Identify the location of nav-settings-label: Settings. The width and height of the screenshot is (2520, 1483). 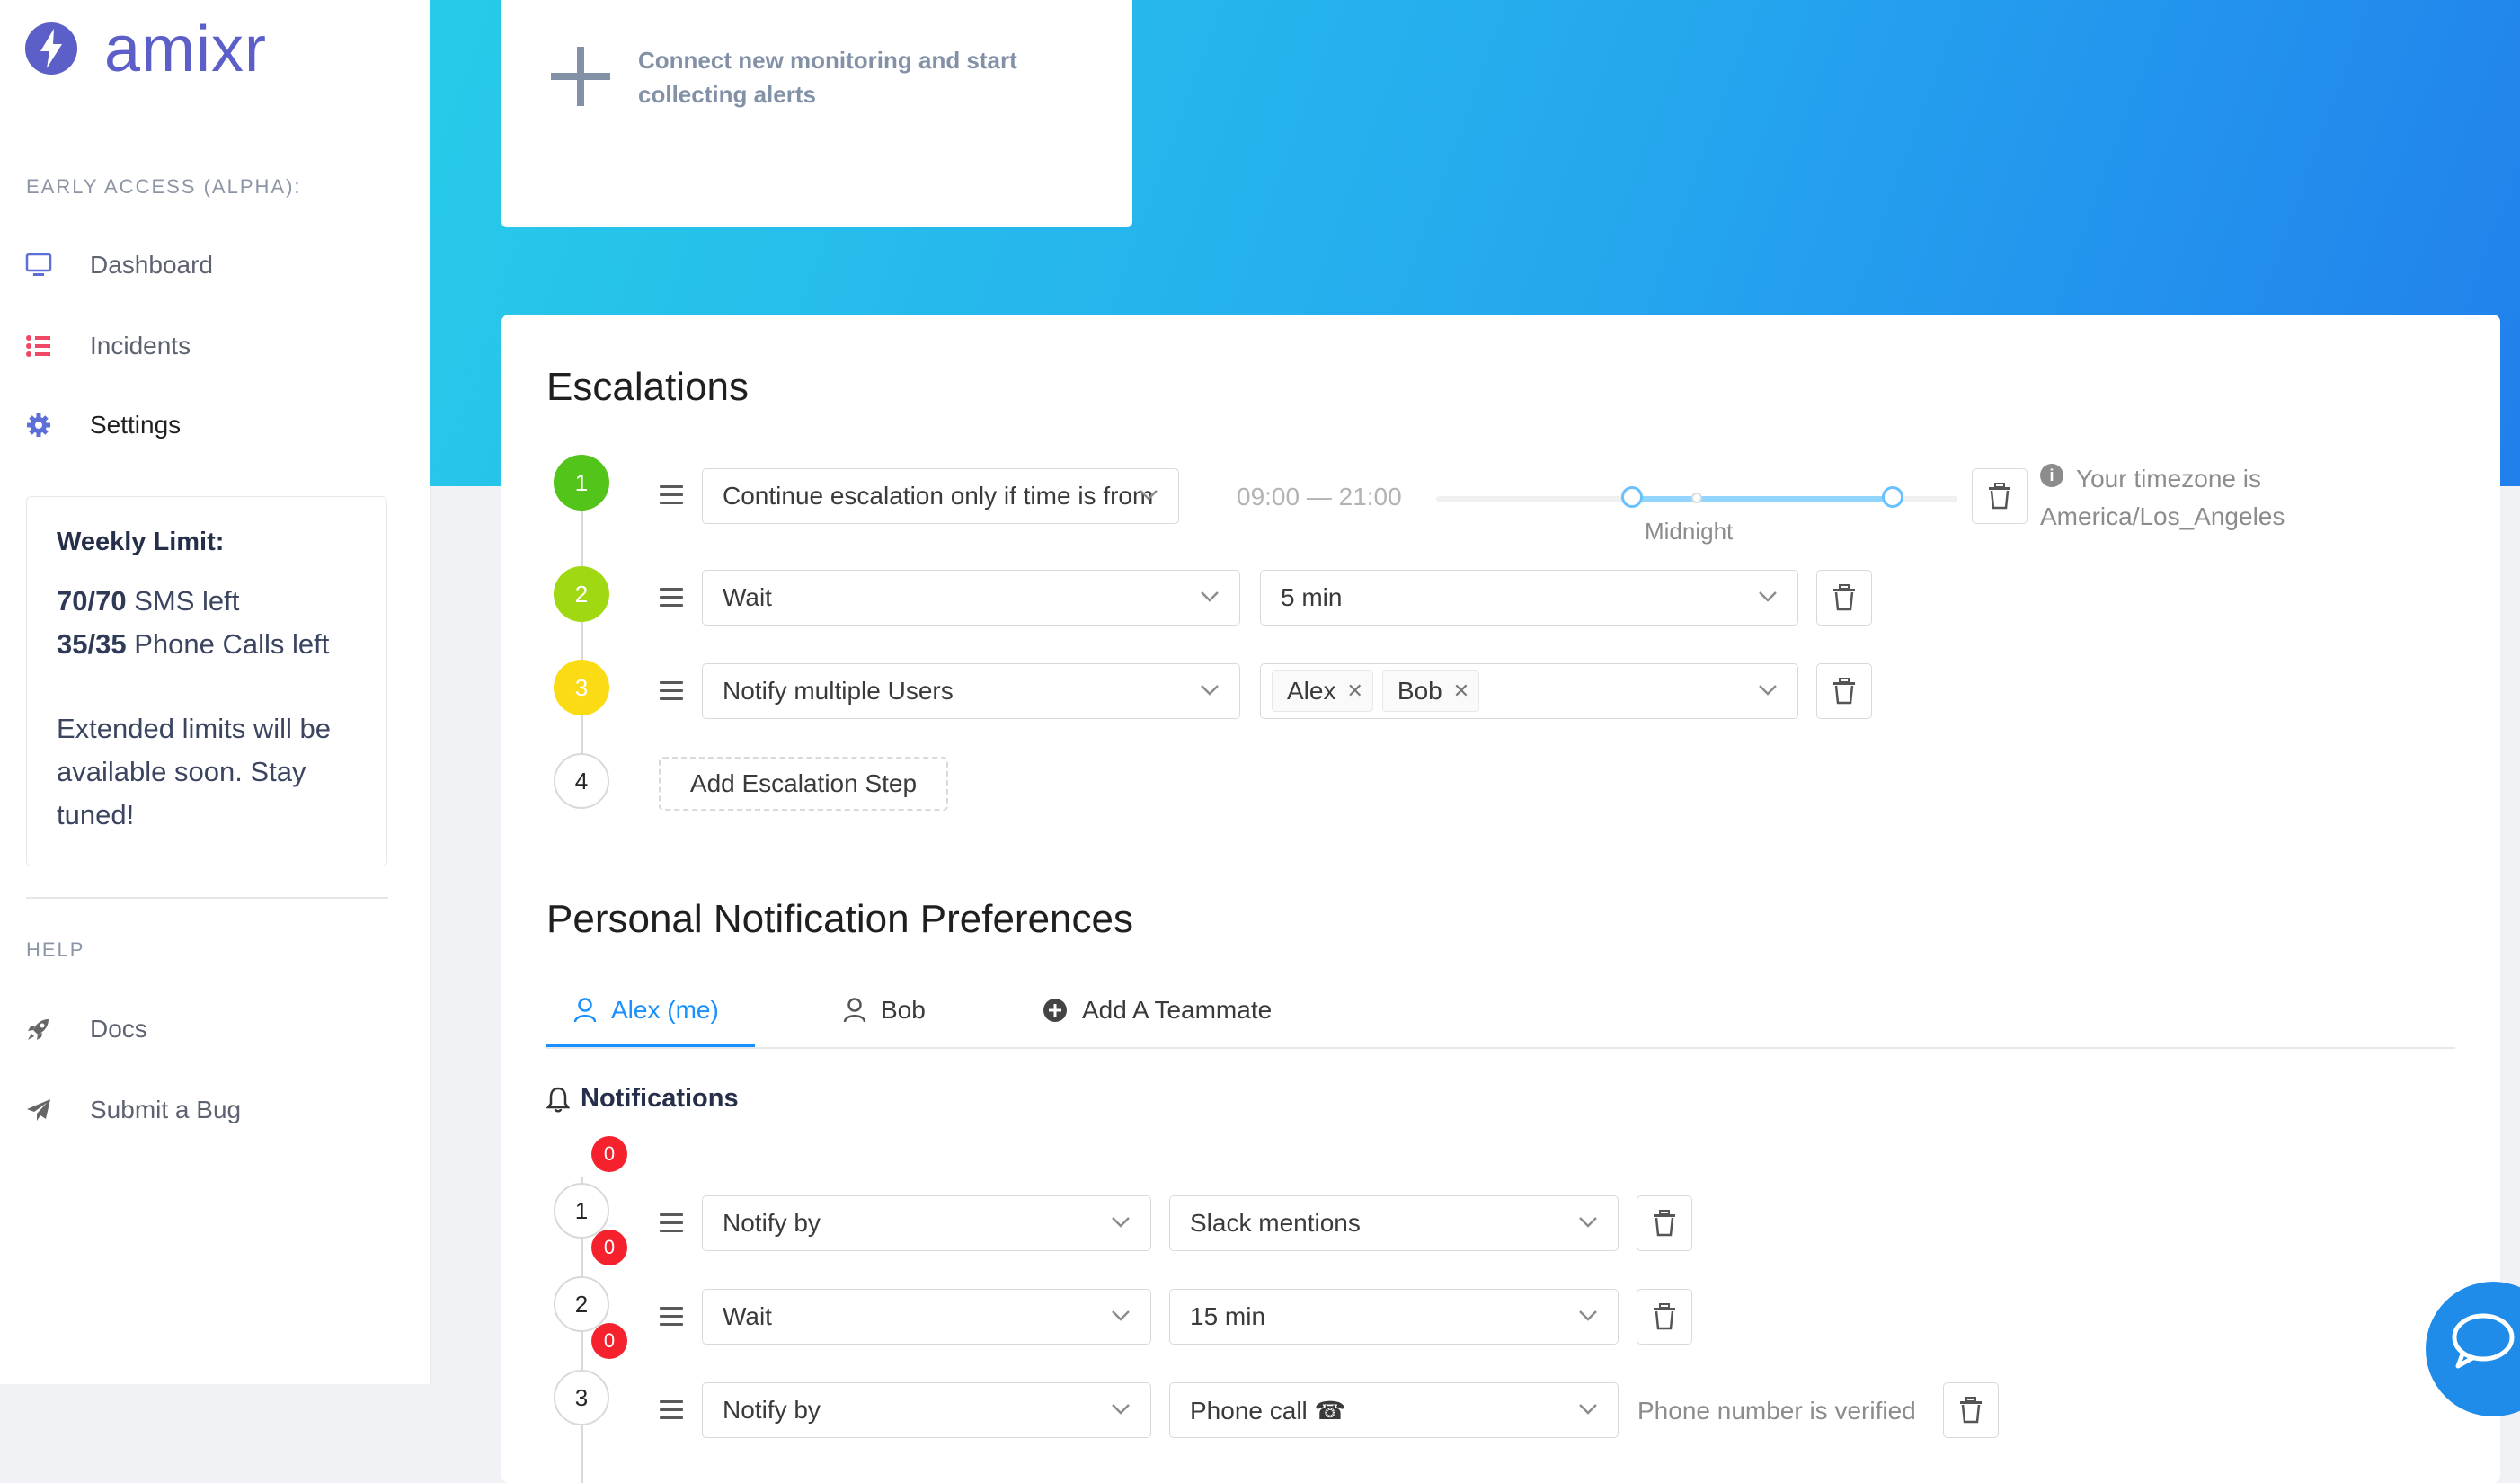
(136, 425).